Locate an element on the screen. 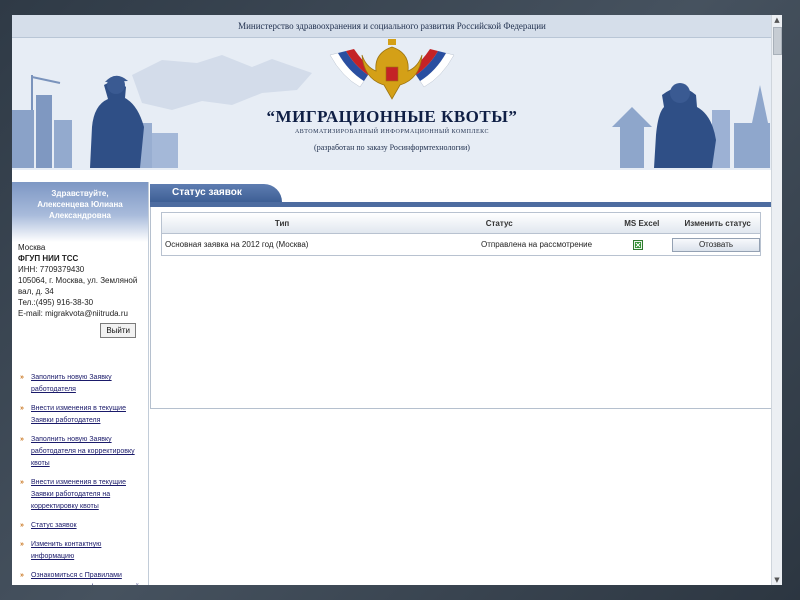 The height and width of the screenshot is (600, 800). tab-application-status: Статус заявок is located at coordinates (216, 193).